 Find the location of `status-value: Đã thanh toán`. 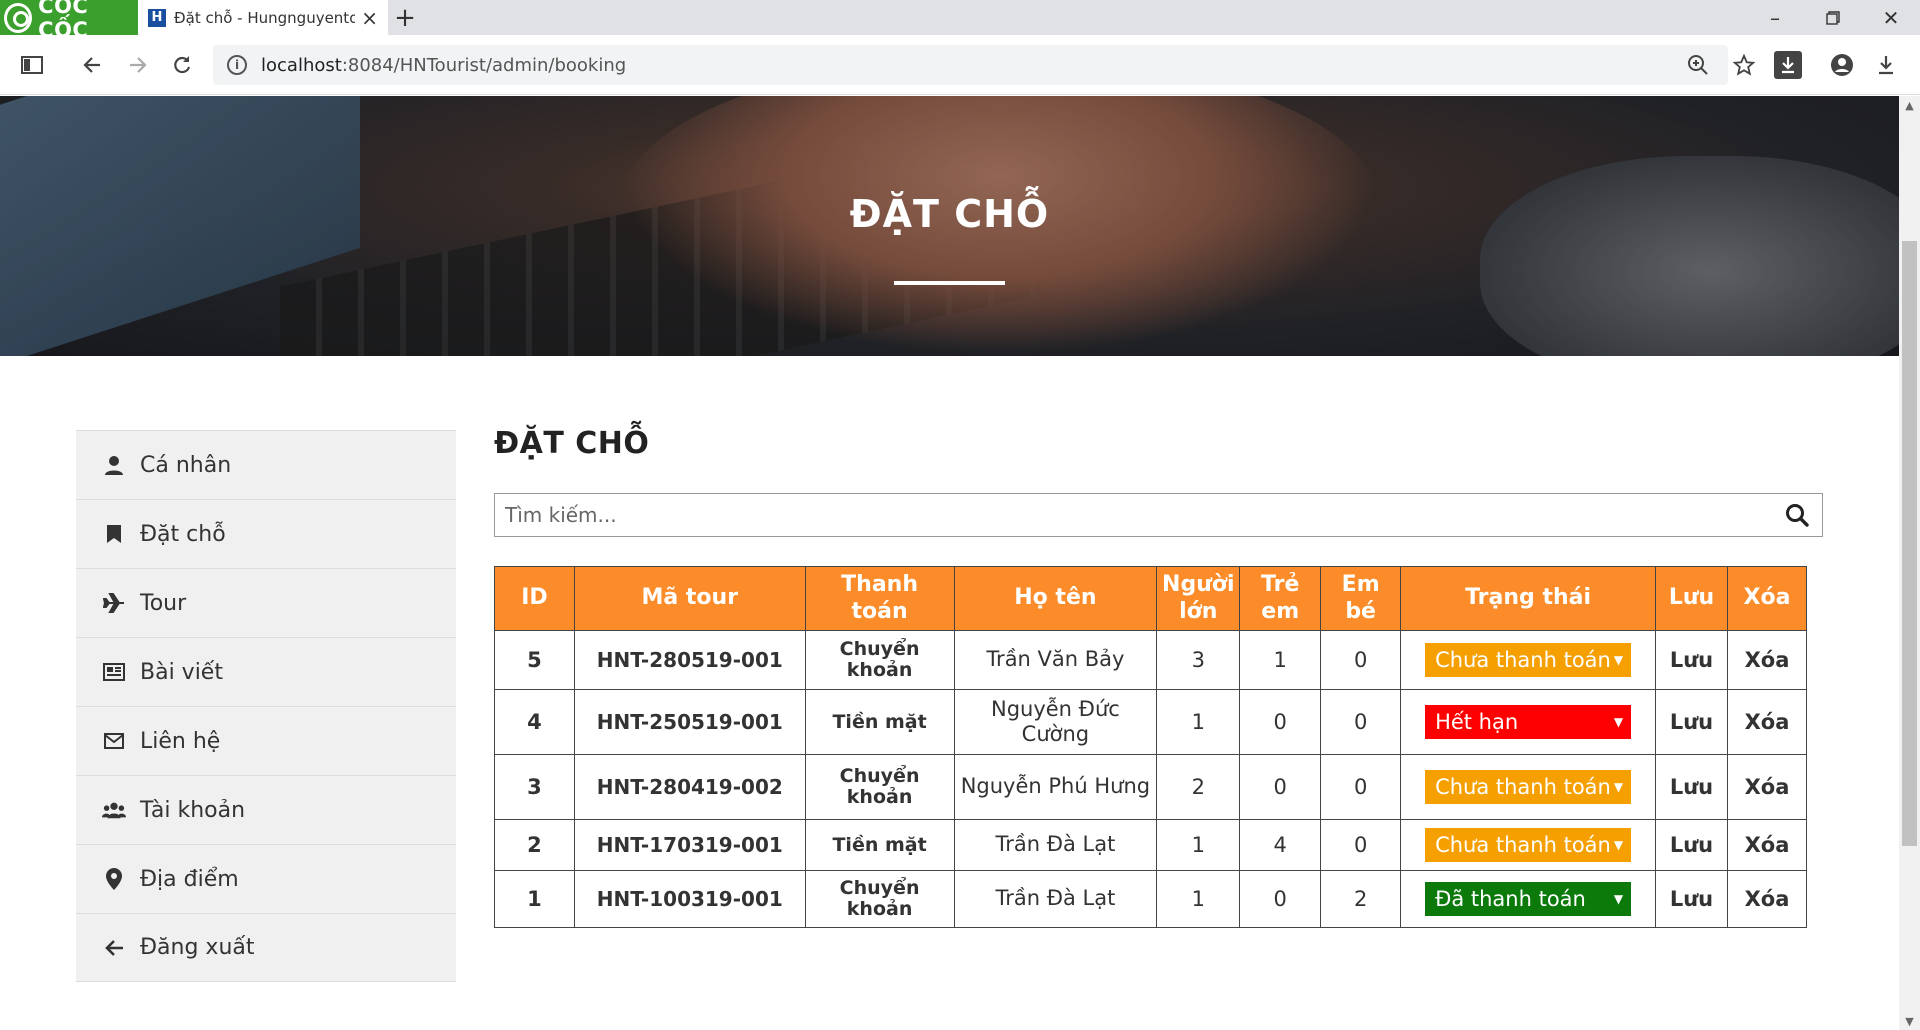

status-value: Đã thanh toán is located at coordinates (1510, 899).